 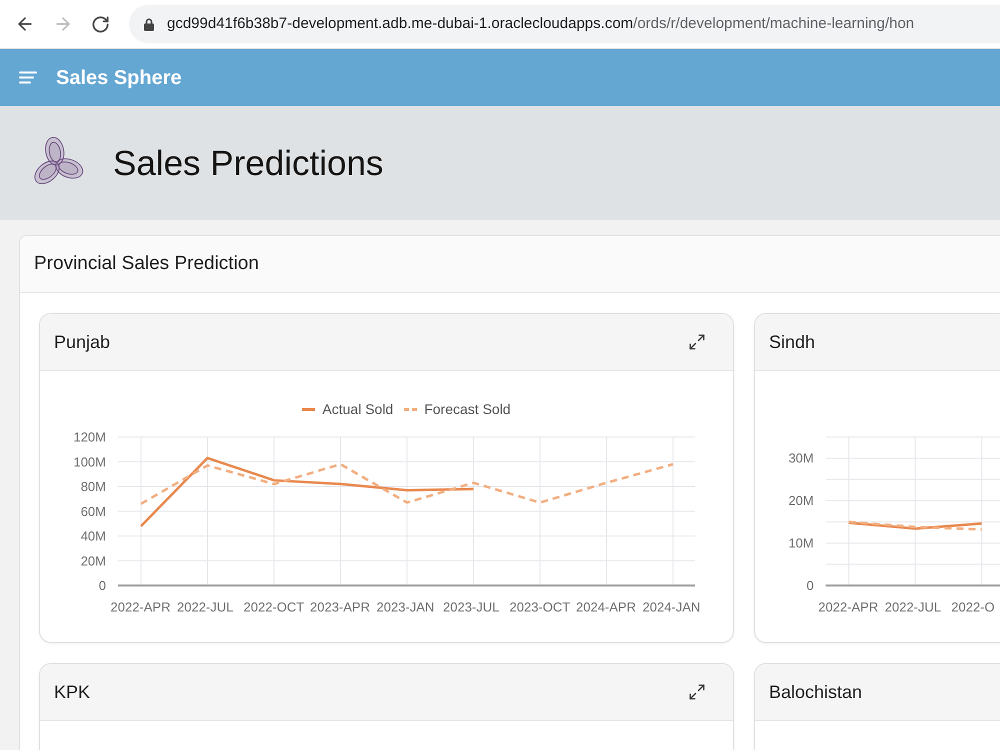 I want to click on x-axis-label: 2023-JUL, so click(x=471, y=607).